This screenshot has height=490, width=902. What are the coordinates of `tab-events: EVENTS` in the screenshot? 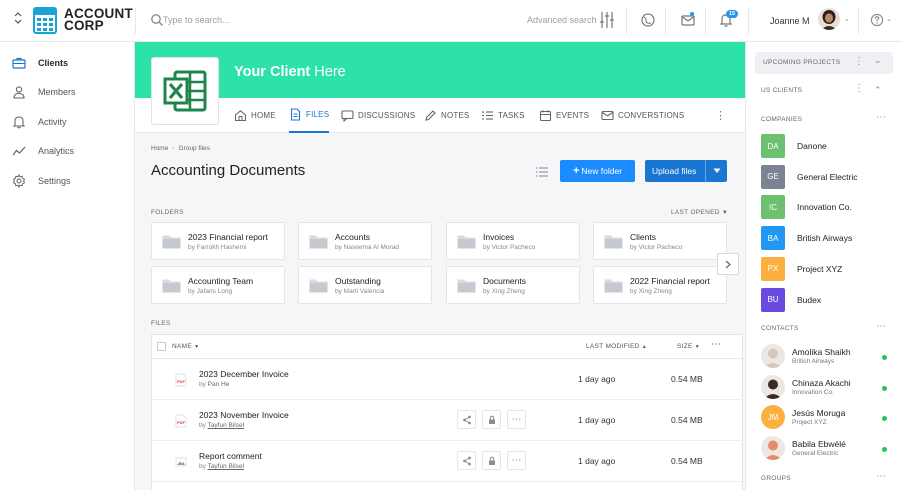 It's located at (564, 115).